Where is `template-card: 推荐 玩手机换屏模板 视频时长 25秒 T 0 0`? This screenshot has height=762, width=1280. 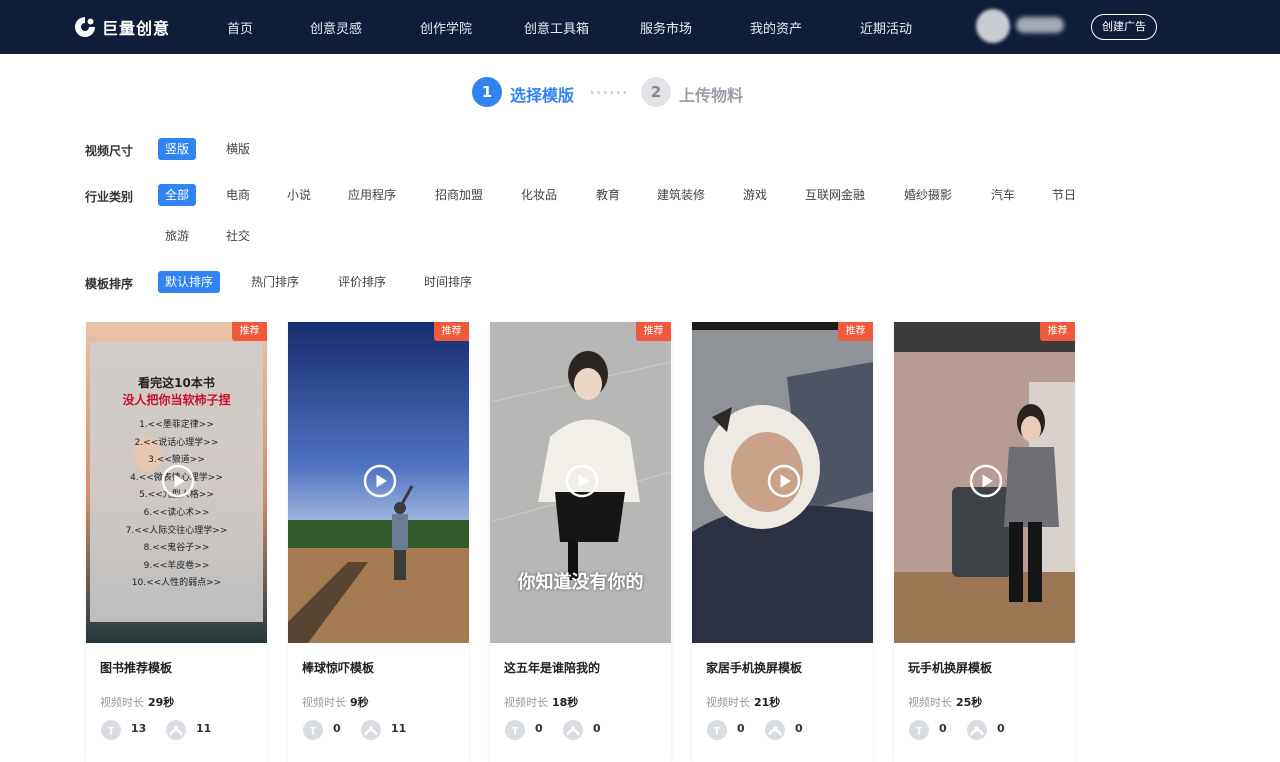 template-card: 推荐 玩手机换屏模板 视频时长 25秒 T 0 0 is located at coordinates (984, 542).